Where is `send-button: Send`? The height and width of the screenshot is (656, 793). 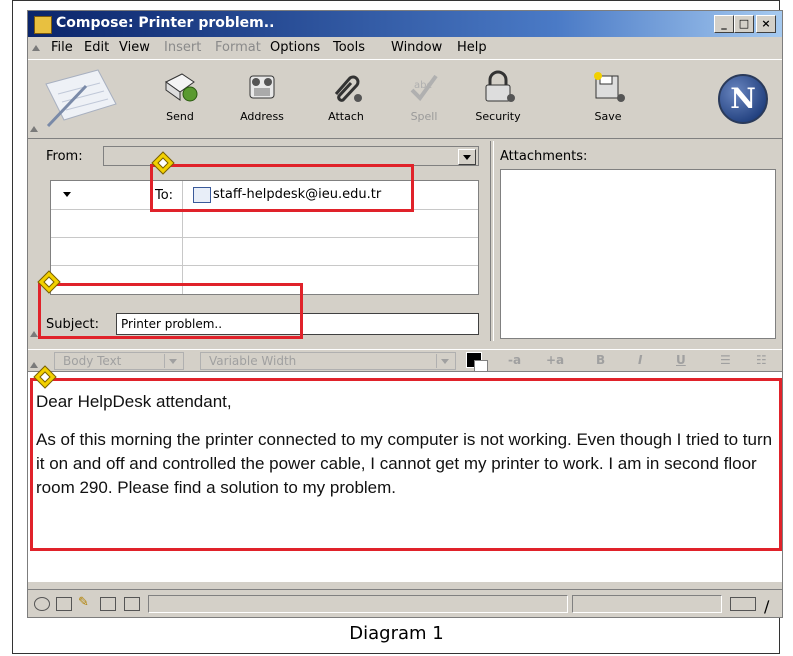
send-button: Send is located at coordinates (180, 99).